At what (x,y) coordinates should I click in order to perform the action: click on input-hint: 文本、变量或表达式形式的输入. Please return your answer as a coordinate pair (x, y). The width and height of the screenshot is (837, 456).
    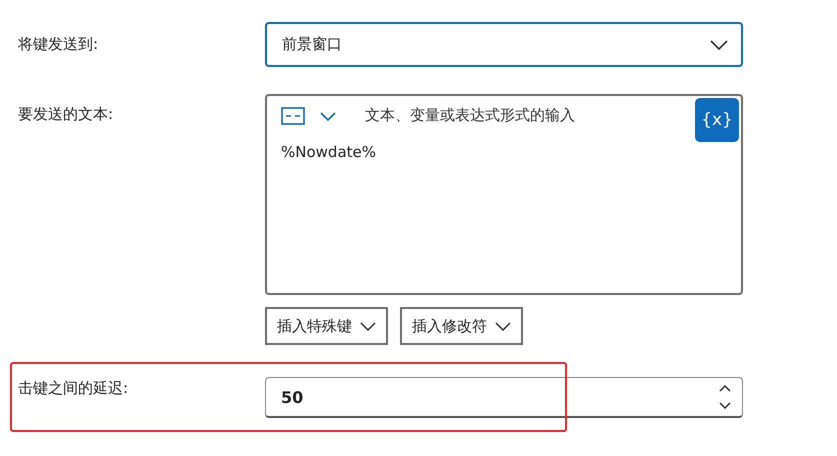
    Looking at the image, I should click on (470, 115).